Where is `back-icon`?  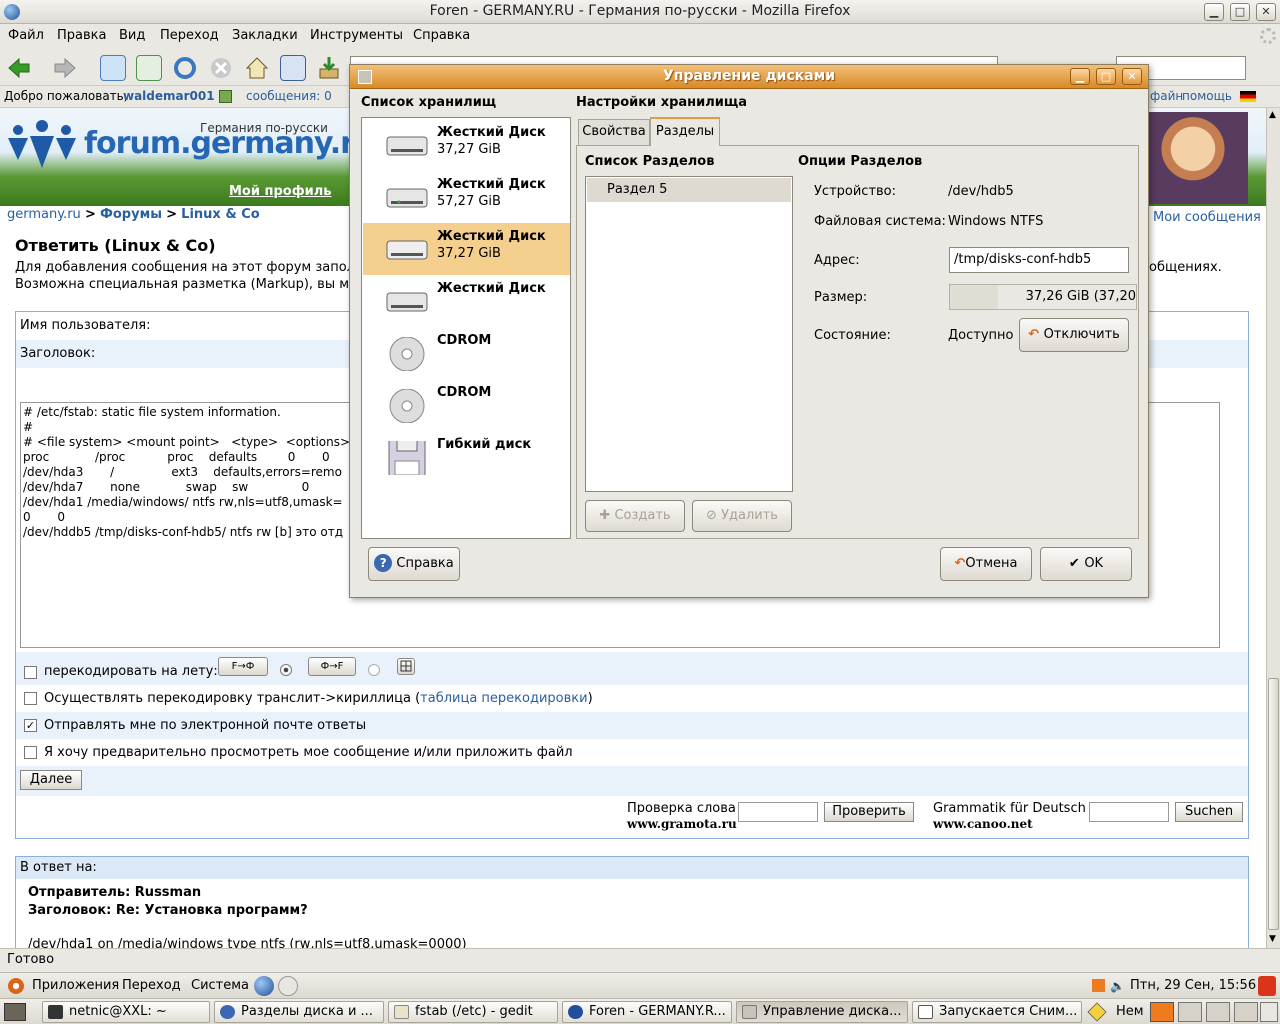 back-icon is located at coordinates (19, 68).